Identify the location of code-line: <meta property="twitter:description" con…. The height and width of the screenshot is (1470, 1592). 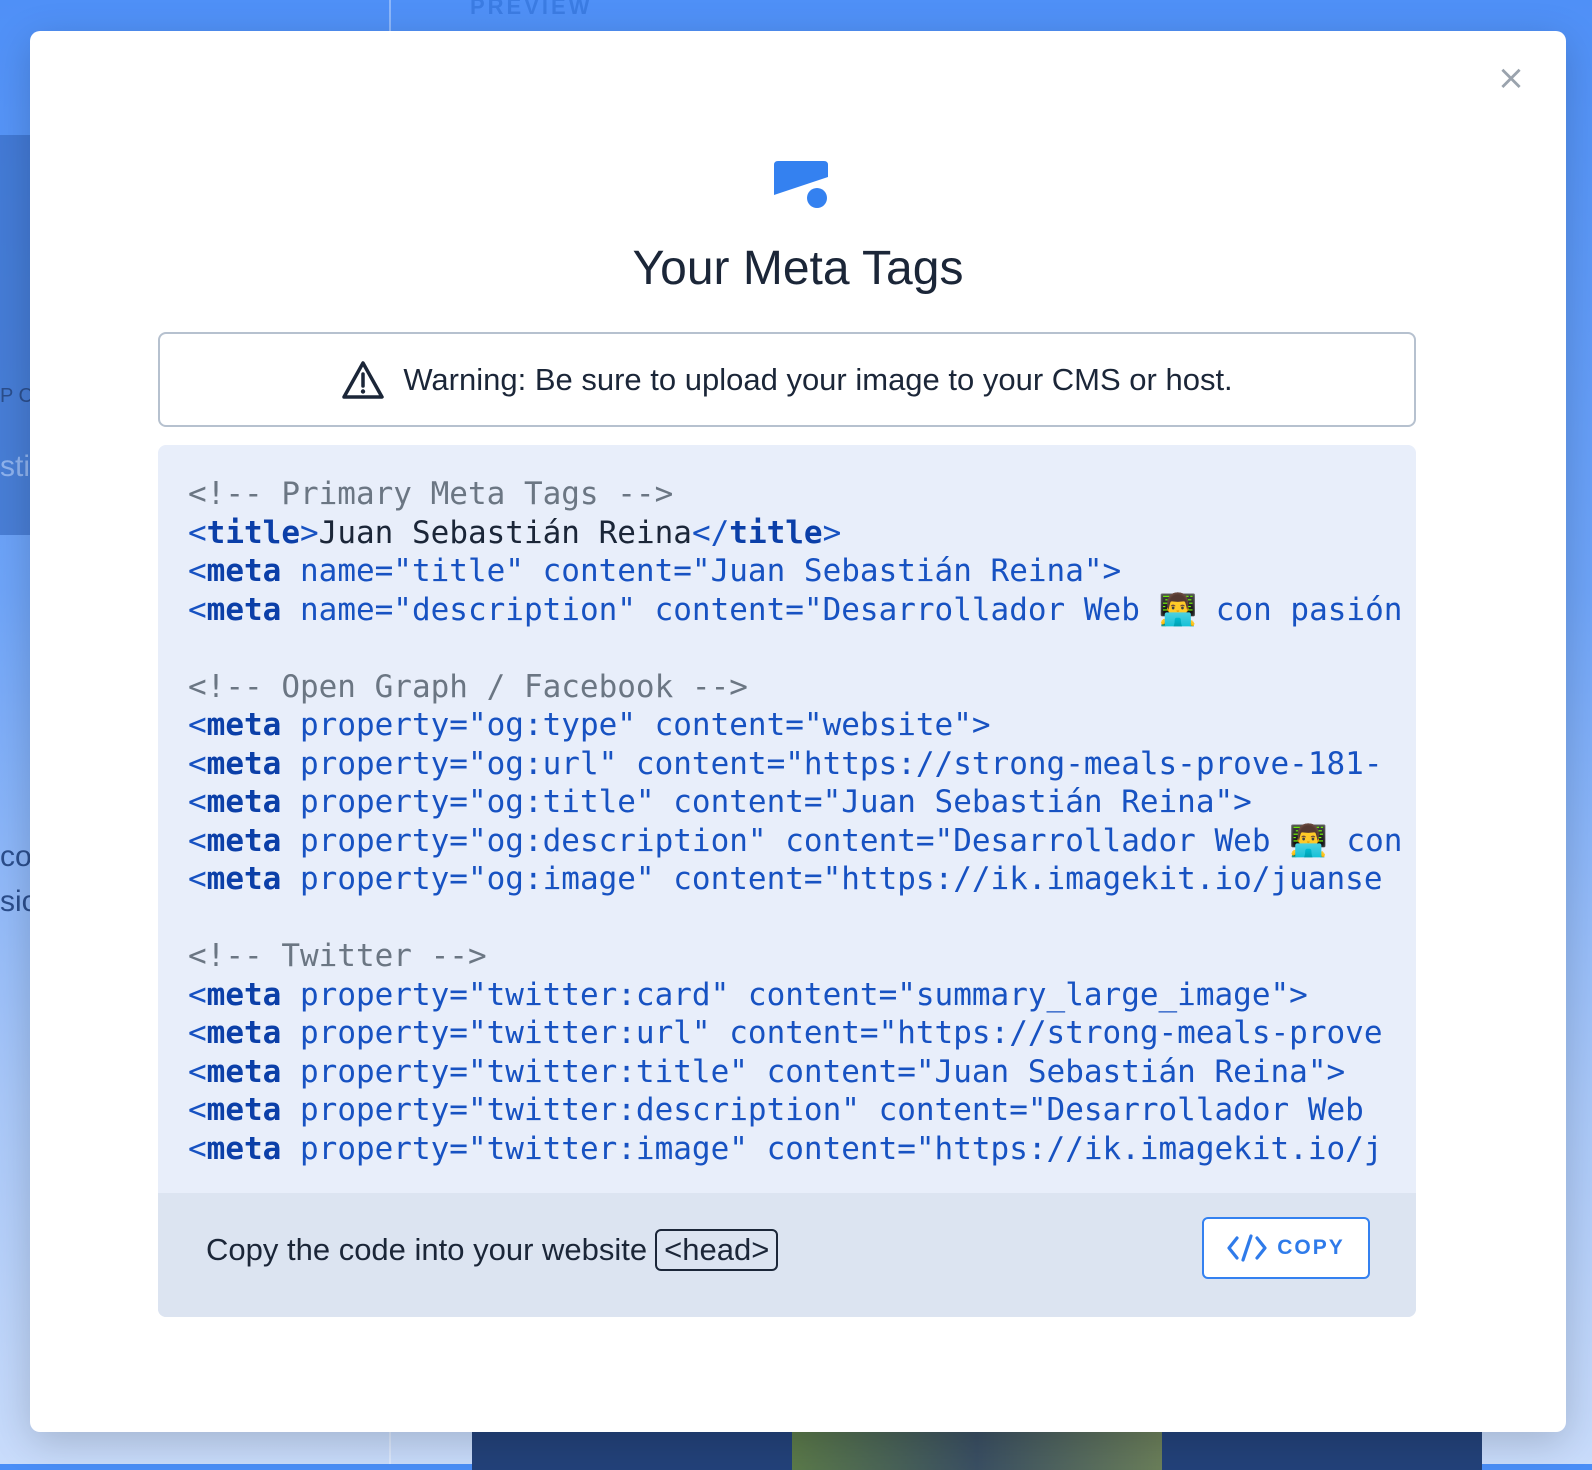
(796, 1110).